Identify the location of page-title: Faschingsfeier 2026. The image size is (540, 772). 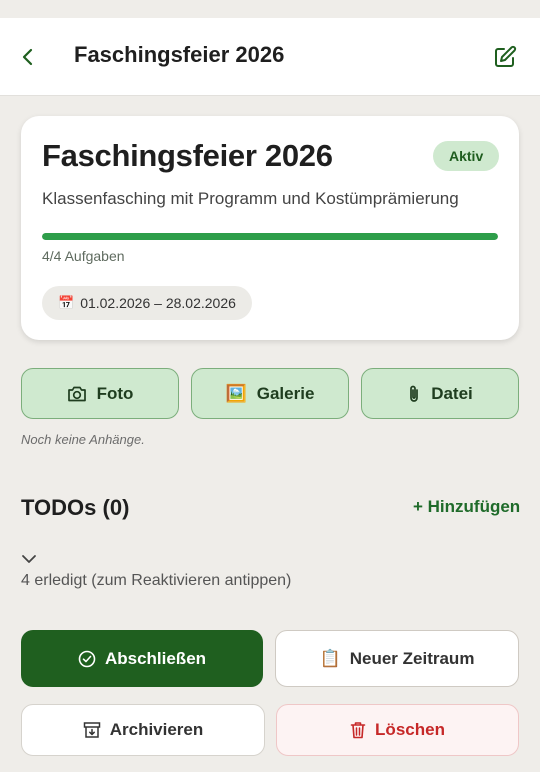
(179, 54).